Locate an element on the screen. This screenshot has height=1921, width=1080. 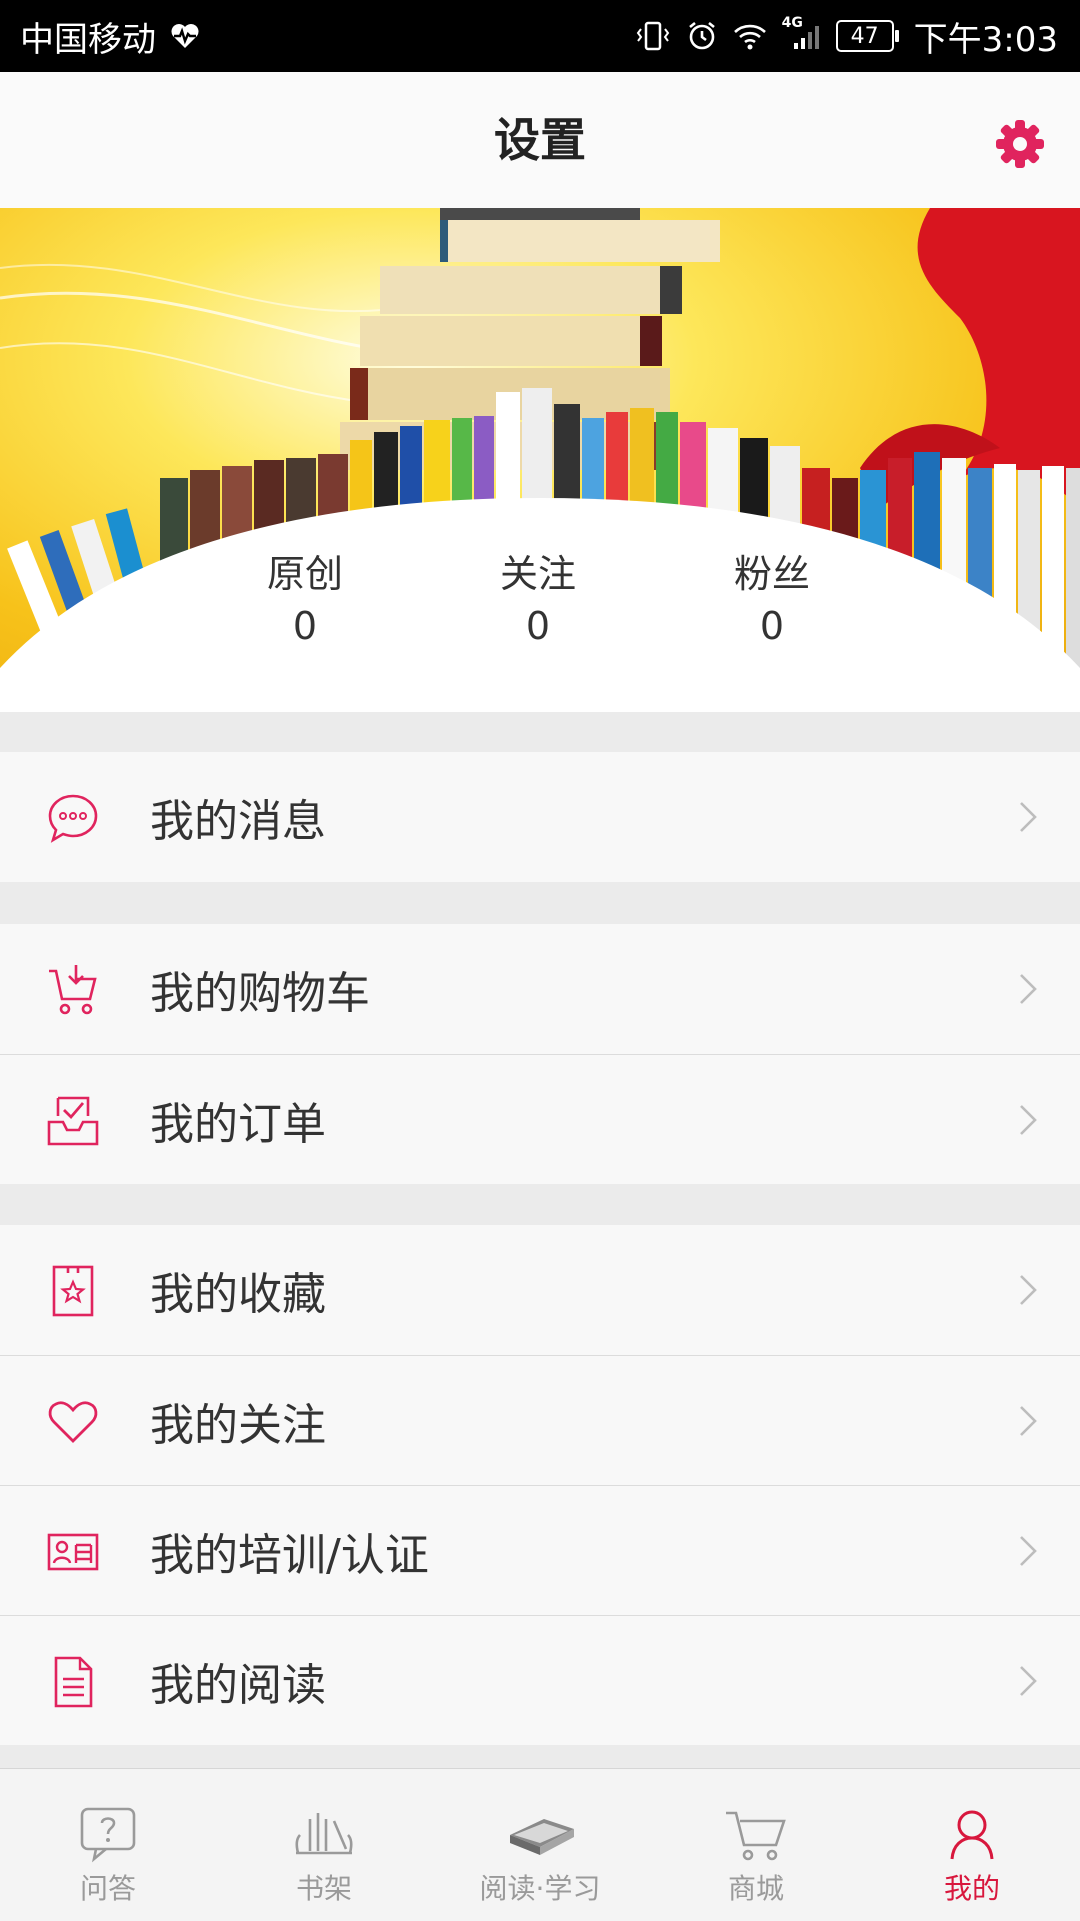
vibrate-icon is located at coordinates (653, 36).